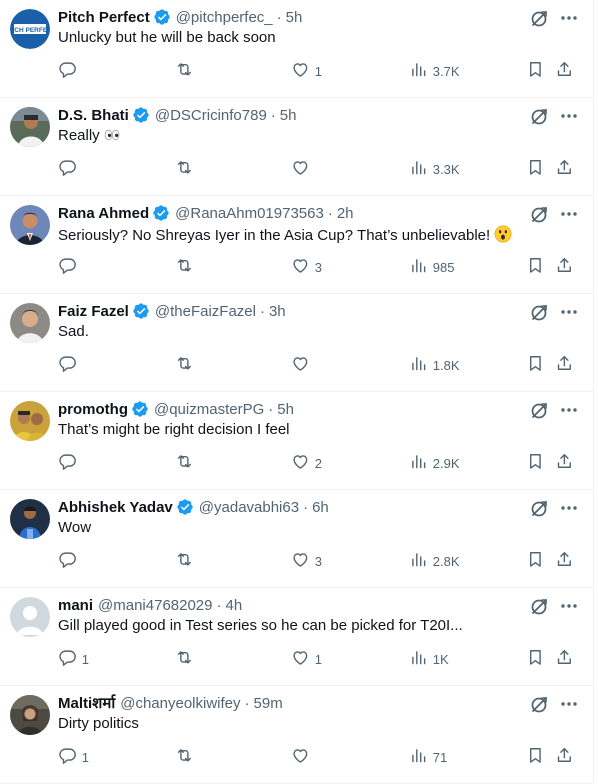  What do you see at coordinates (431, 267) in the screenshot?
I see `views-button: 985` at bounding box center [431, 267].